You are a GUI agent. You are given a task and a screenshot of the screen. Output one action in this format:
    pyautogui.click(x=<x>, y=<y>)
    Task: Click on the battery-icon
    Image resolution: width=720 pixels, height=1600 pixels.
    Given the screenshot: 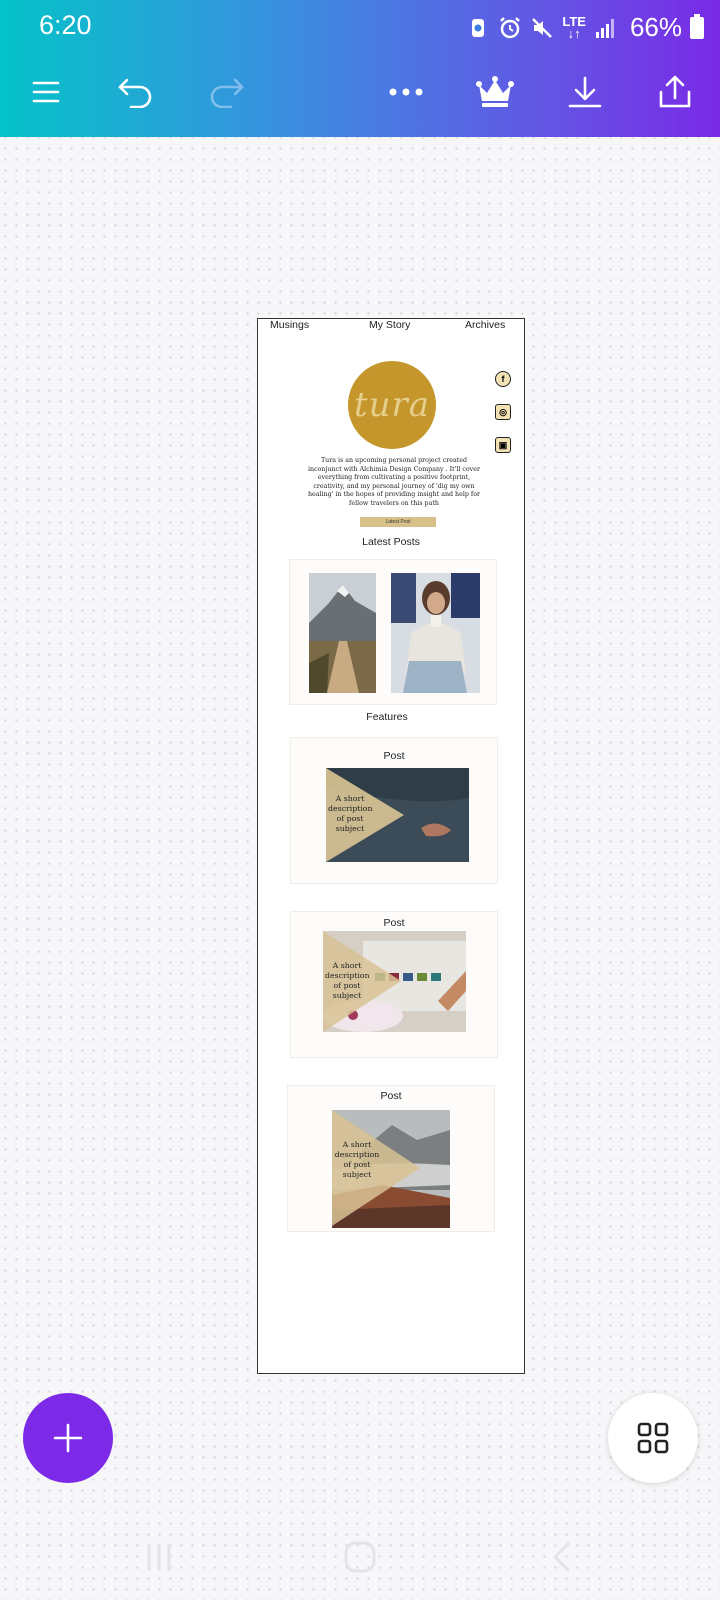 What is the action you would take?
    pyautogui.click(x=697, y=26)
    